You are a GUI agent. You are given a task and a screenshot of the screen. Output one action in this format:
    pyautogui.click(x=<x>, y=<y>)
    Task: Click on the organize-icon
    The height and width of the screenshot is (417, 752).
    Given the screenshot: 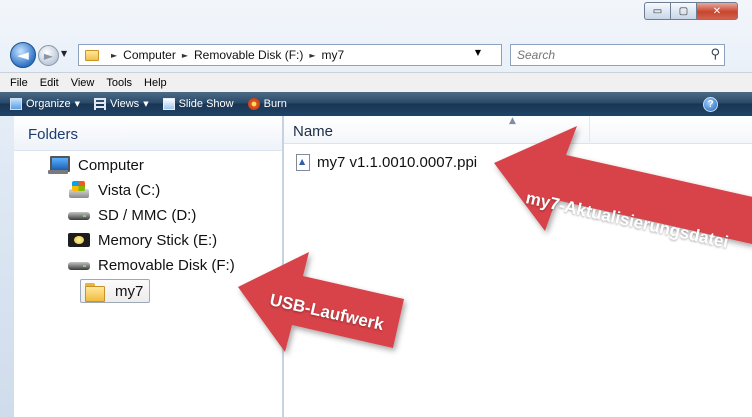 What is the action you would take?
    pyautogui.click(x=16, y=104)
    